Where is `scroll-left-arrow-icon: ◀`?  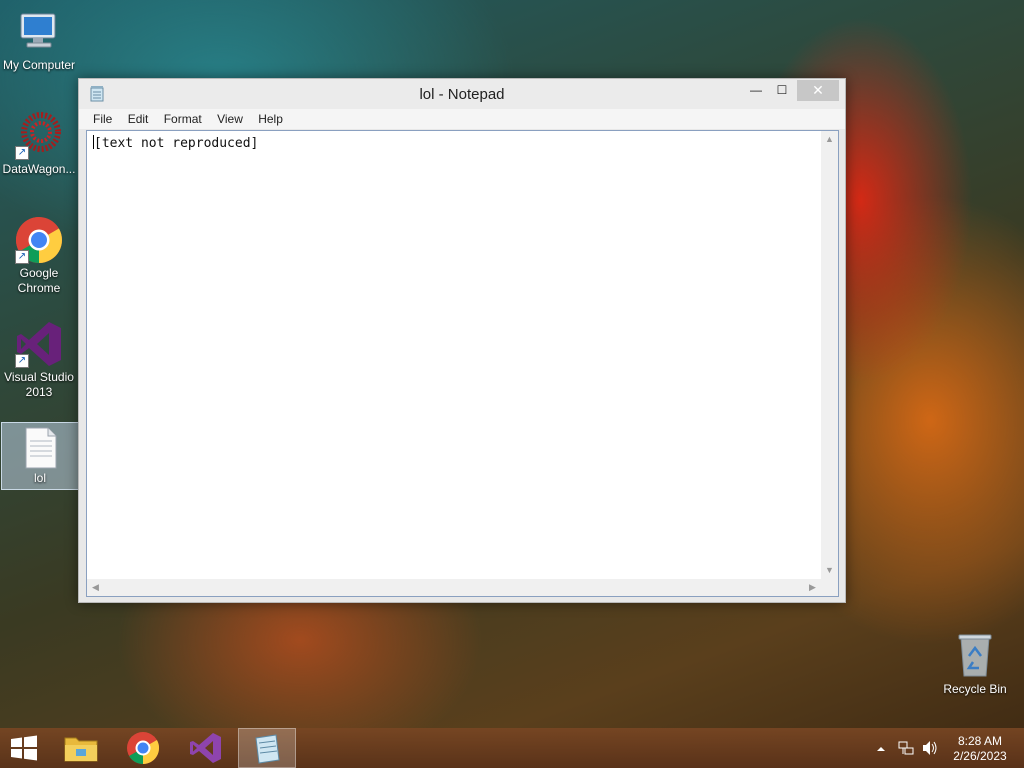 scroll-left-arrow-icon: ◀ is located at coordinates (95, 587).